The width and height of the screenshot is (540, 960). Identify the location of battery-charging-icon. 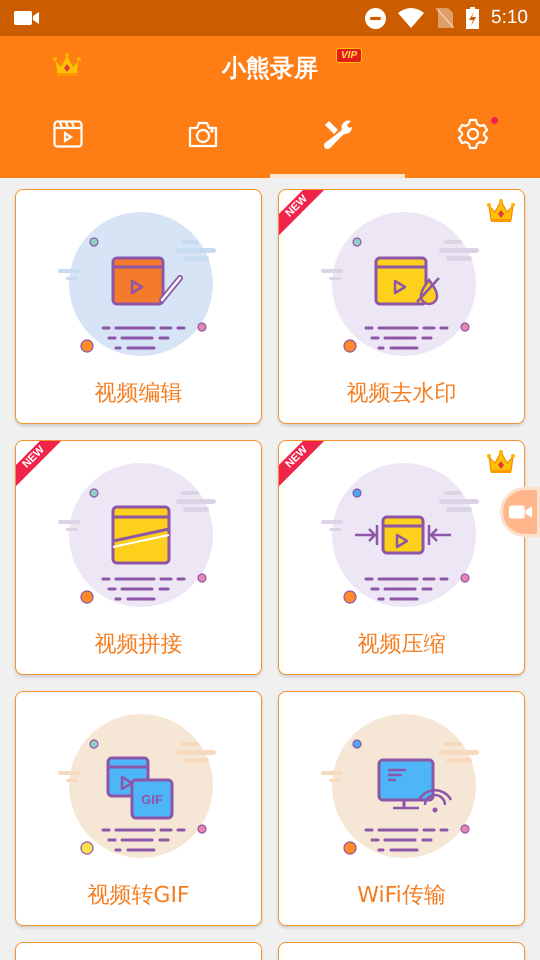
(473, 18).